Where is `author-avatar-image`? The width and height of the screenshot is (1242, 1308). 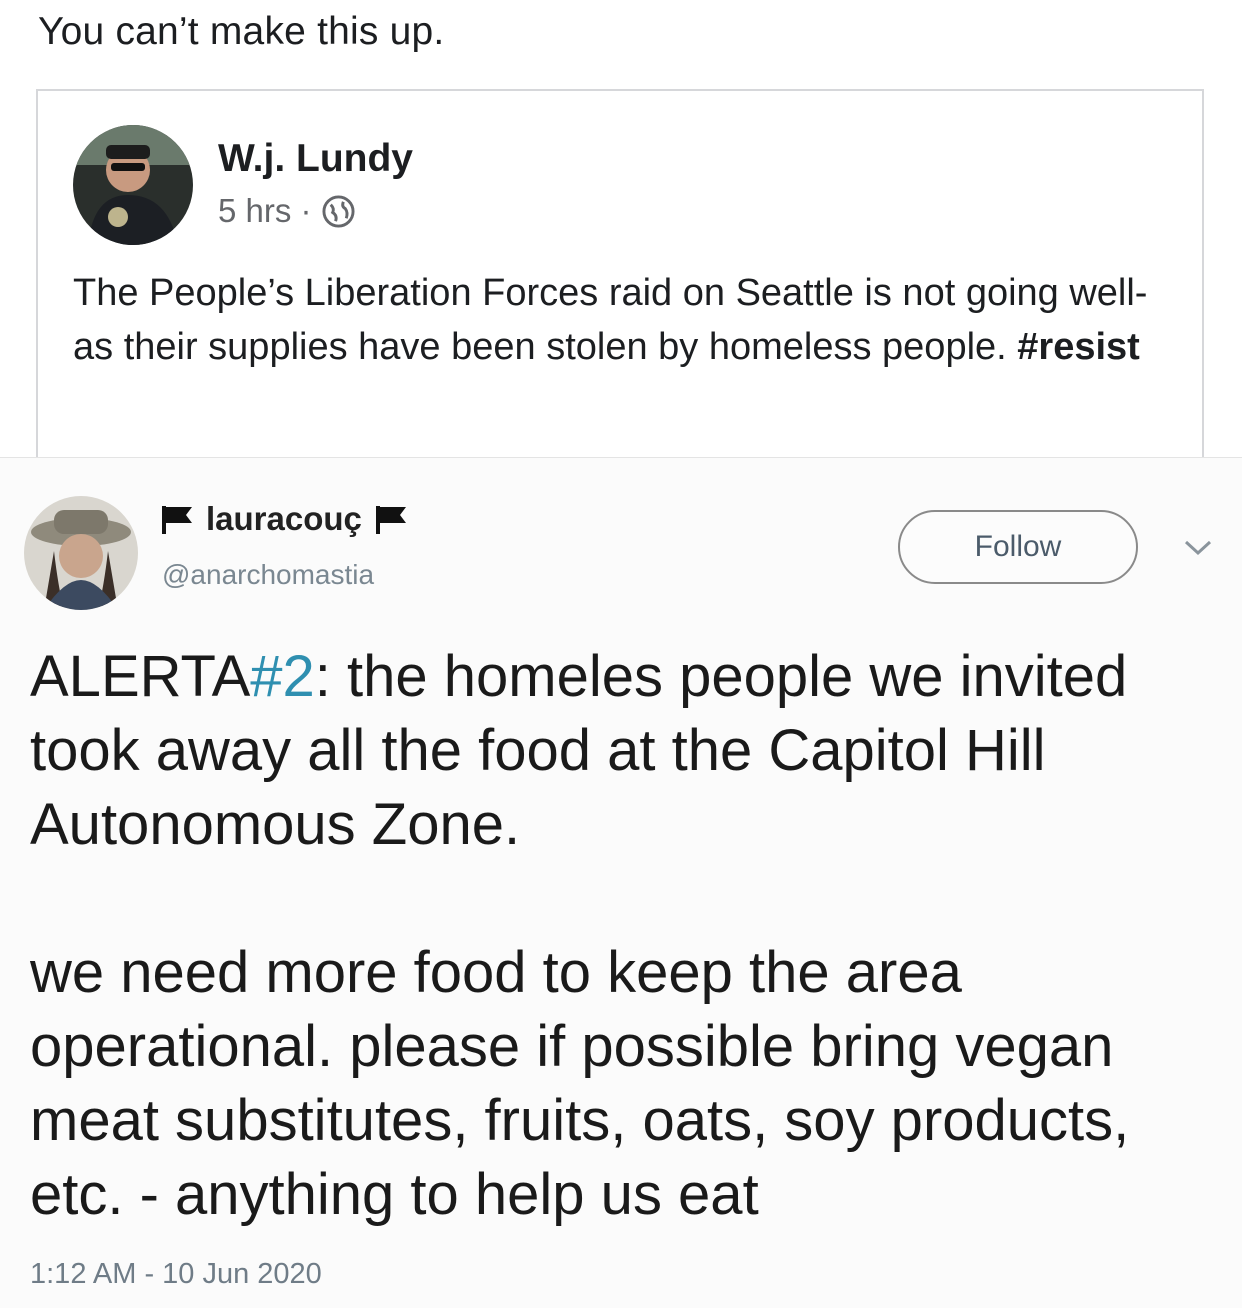 author-avatar-image is located at coordinates (133, 185).